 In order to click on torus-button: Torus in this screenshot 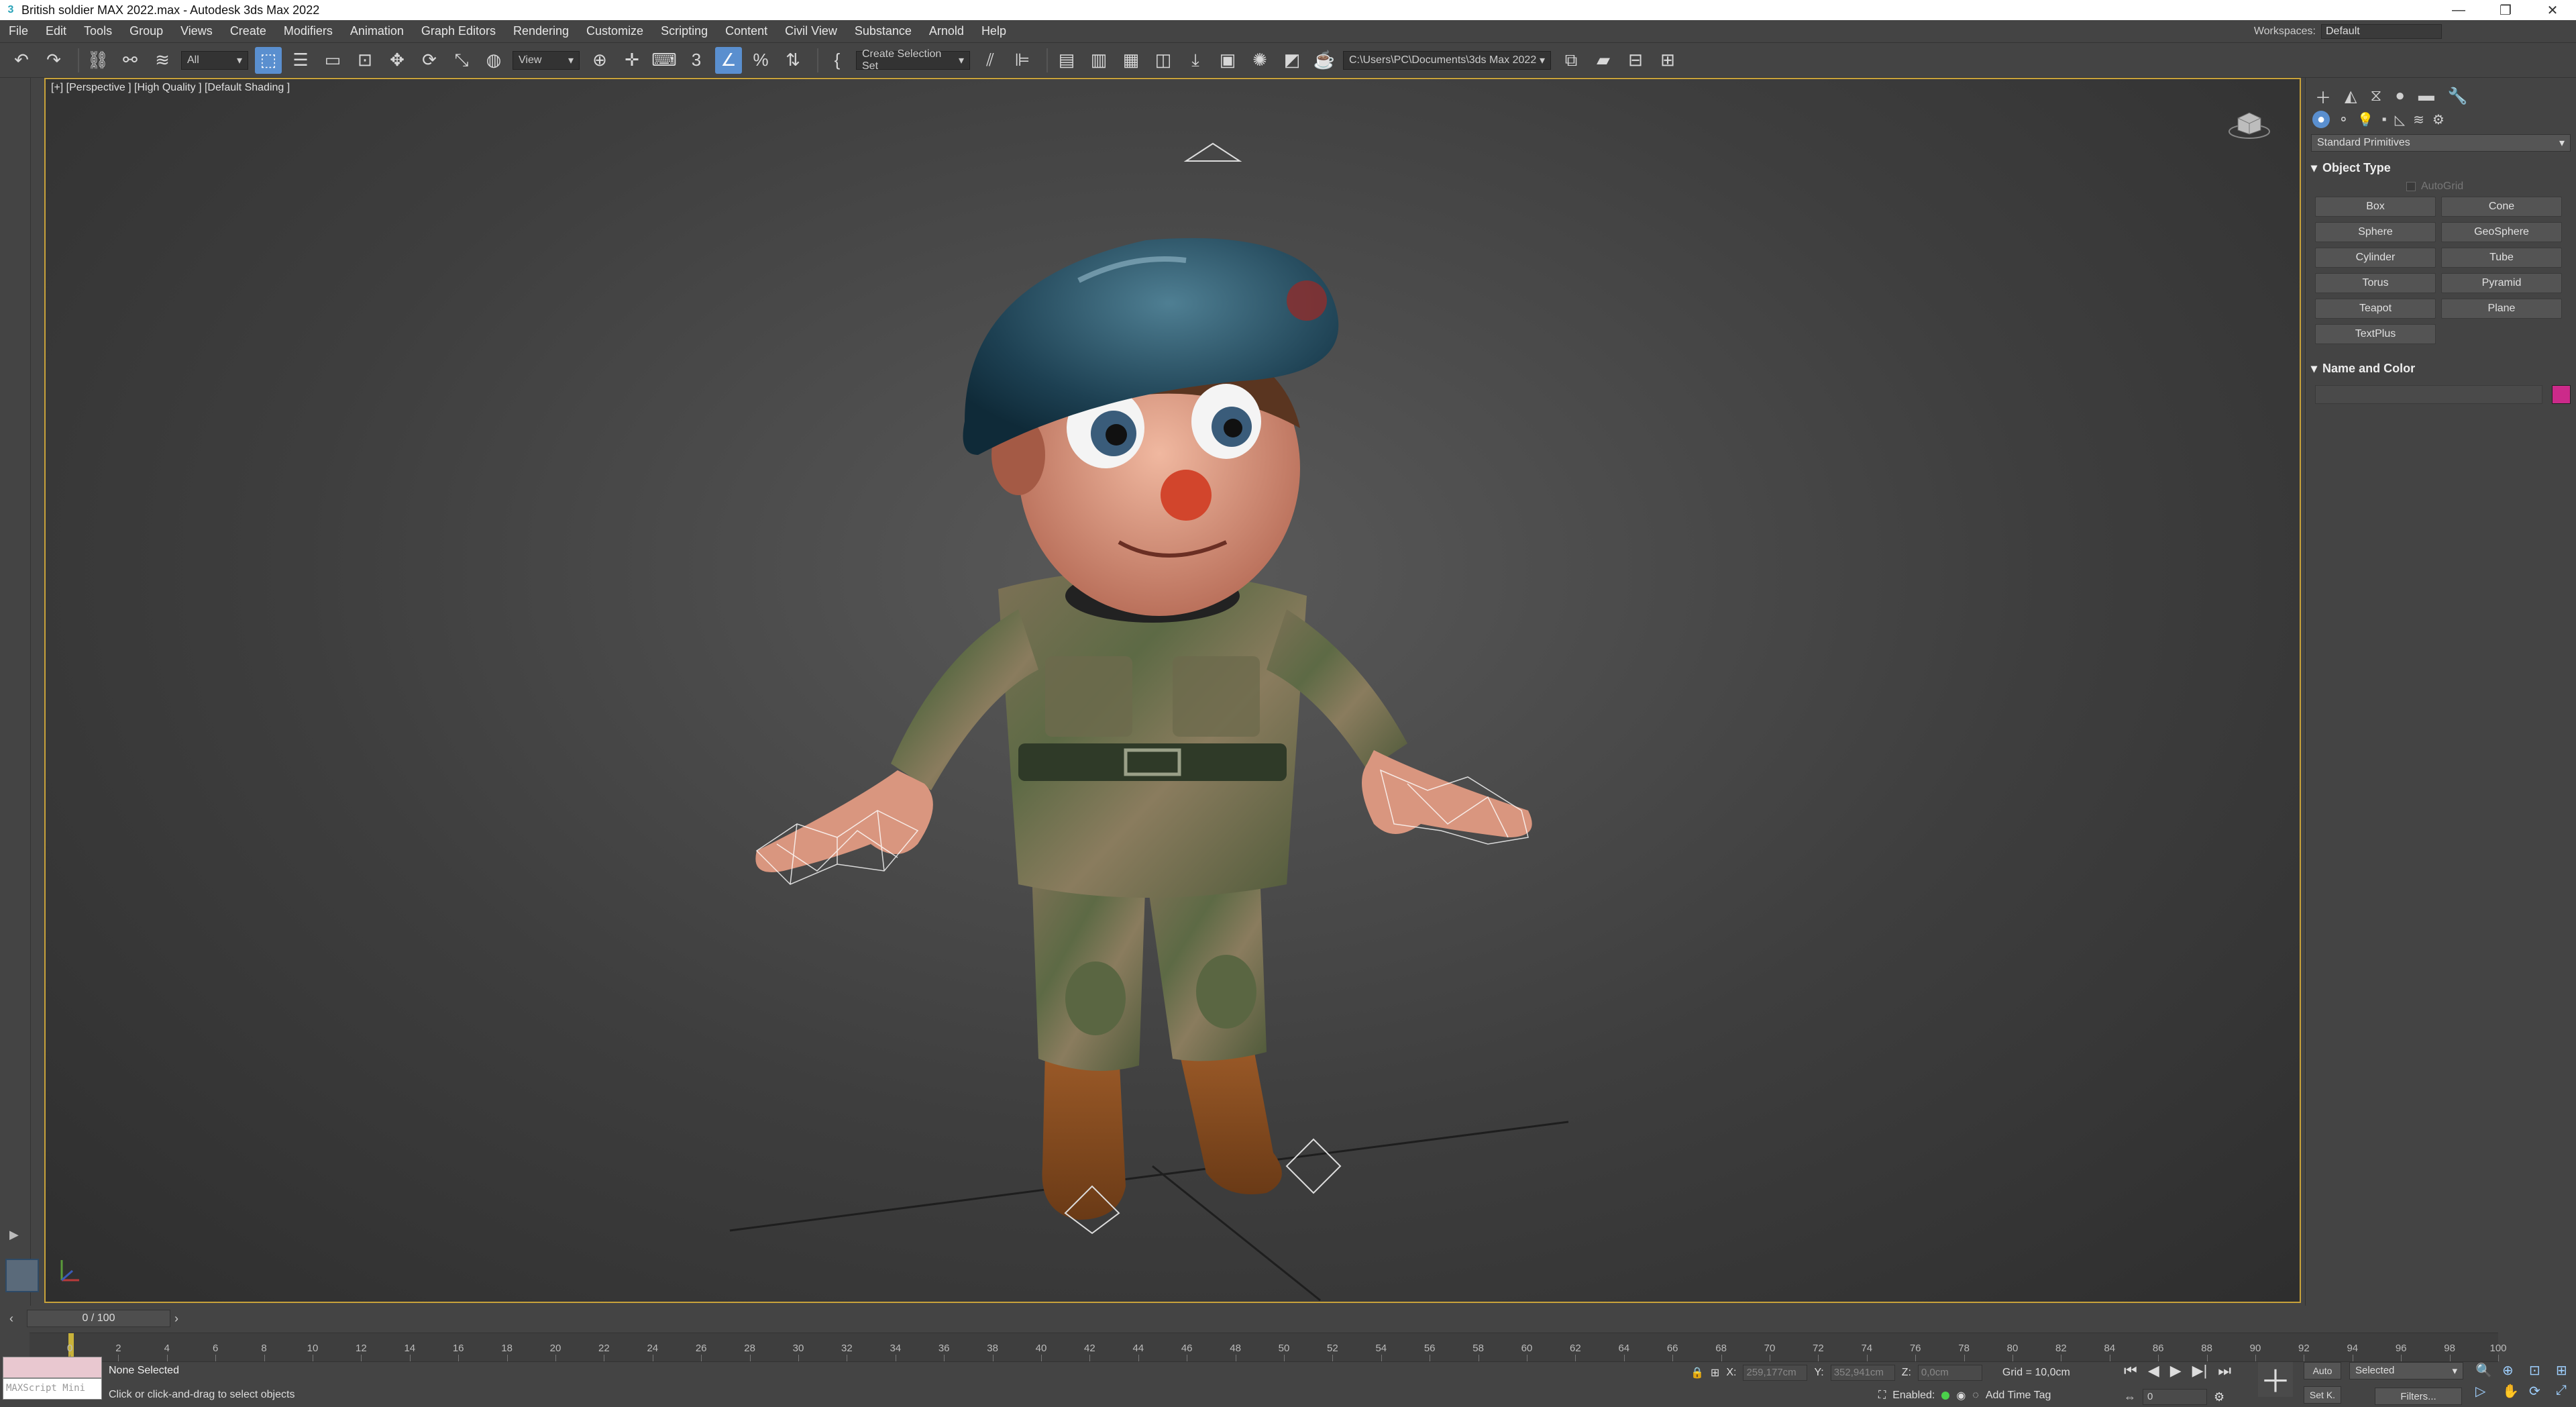, I will do `click(2375, 283)`.